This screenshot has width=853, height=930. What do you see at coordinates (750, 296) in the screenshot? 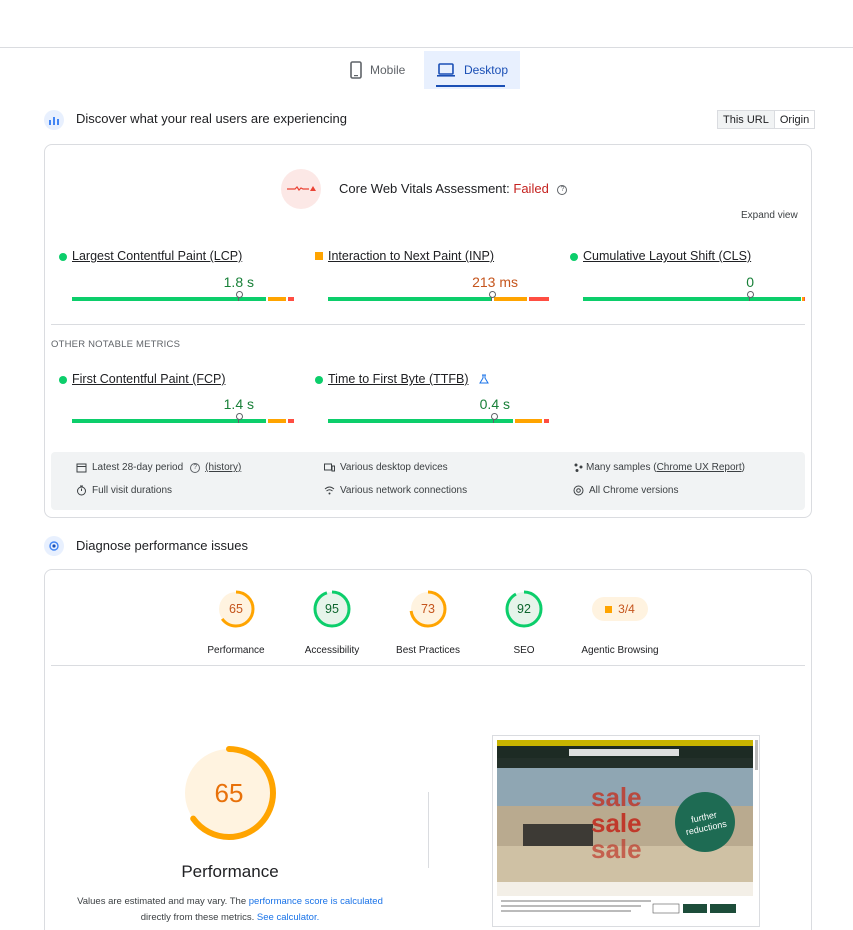
I see `metric-cls-marker` at bounding box center [750, 296].